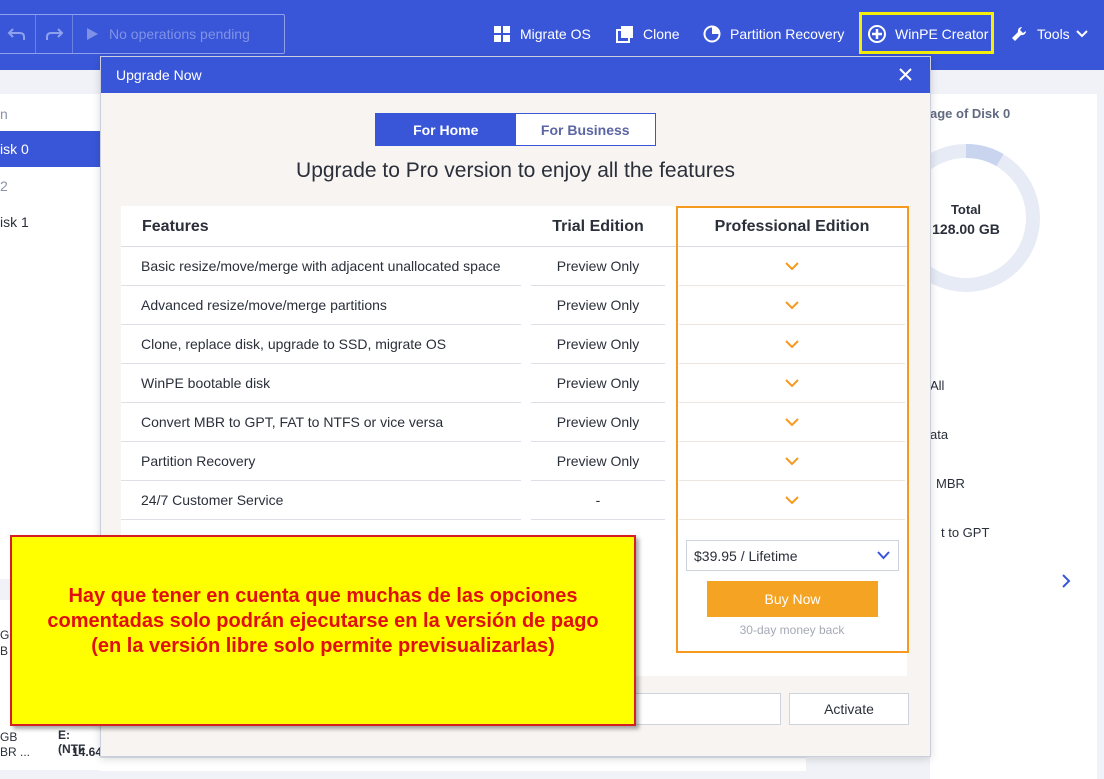  What do you see at coordinates (321, 305) in the screenshot?
I see `feature-name: Advanced resize/move/merge partitions` at bounding box center [321, 305].